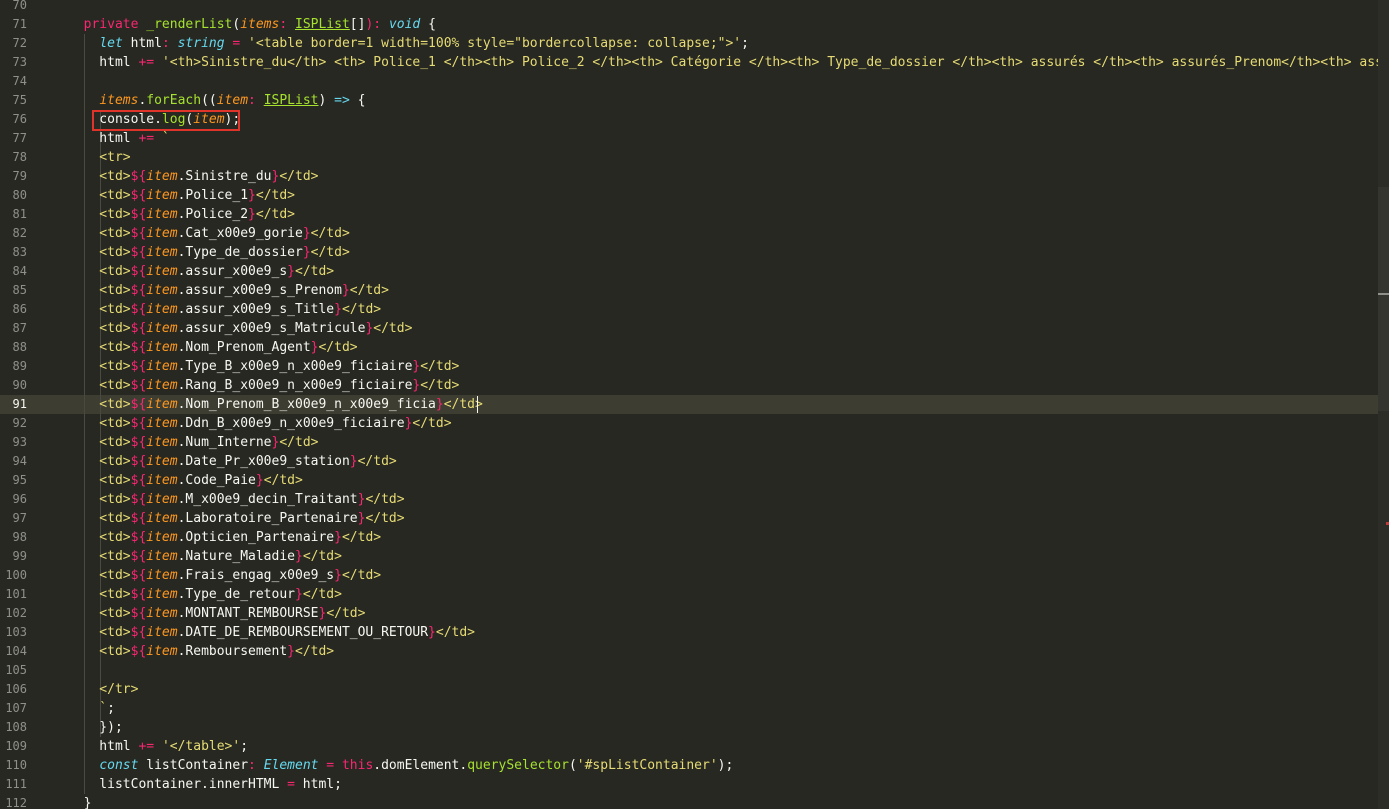  I want to click on code-line: 86 <td>${item.assur_x00e9_s_Title}</td>, so click(689, 309).